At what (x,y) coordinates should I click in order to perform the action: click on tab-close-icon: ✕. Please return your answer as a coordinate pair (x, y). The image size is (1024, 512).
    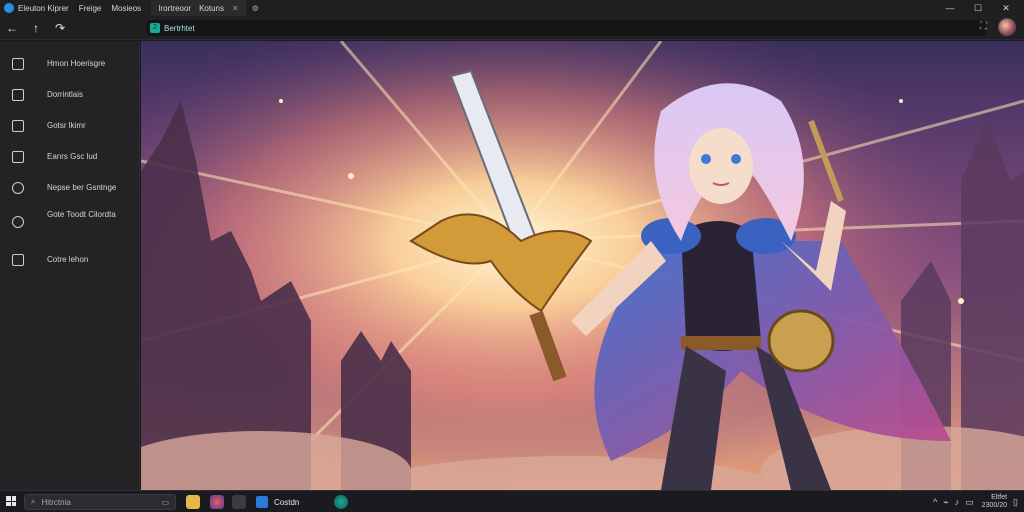
    Looking at the image, I should click on (235, 8).